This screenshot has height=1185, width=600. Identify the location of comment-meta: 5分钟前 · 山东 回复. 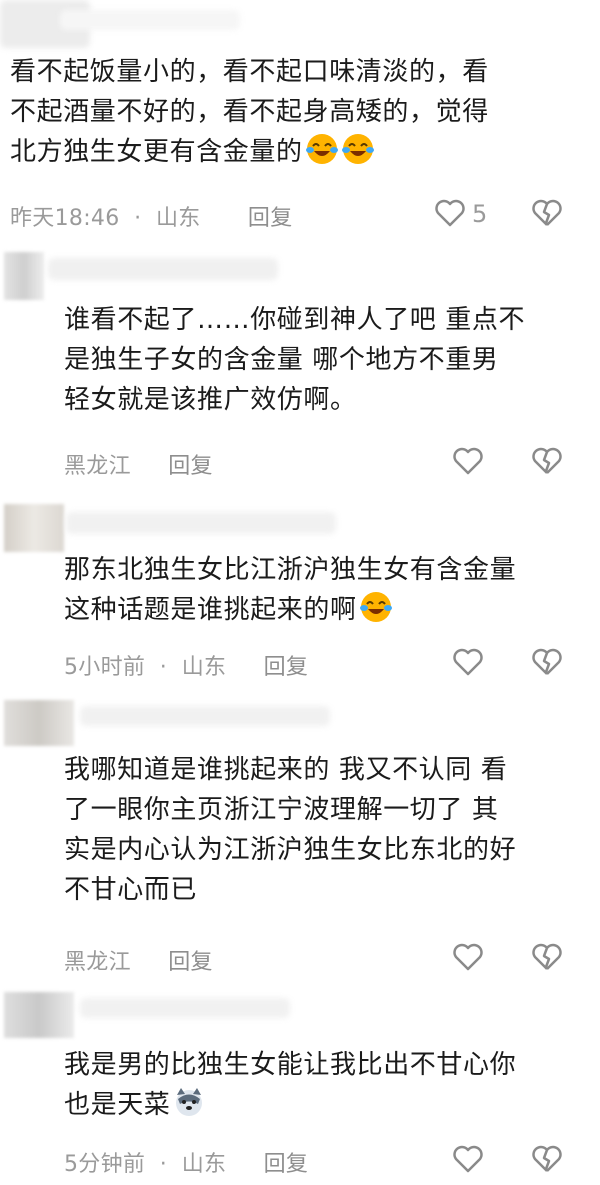
(186, 1162).